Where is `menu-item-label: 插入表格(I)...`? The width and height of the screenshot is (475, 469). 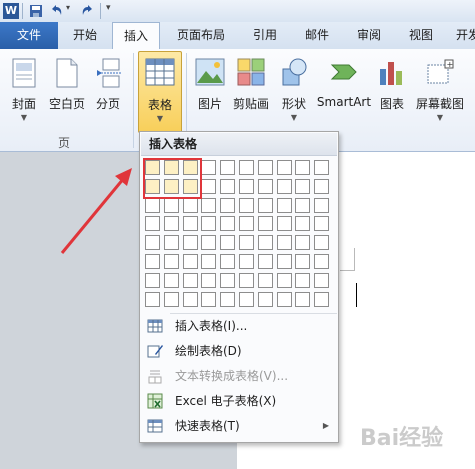
menu-item-label: 插入表格(I)... is located at coordinates (211, 326).